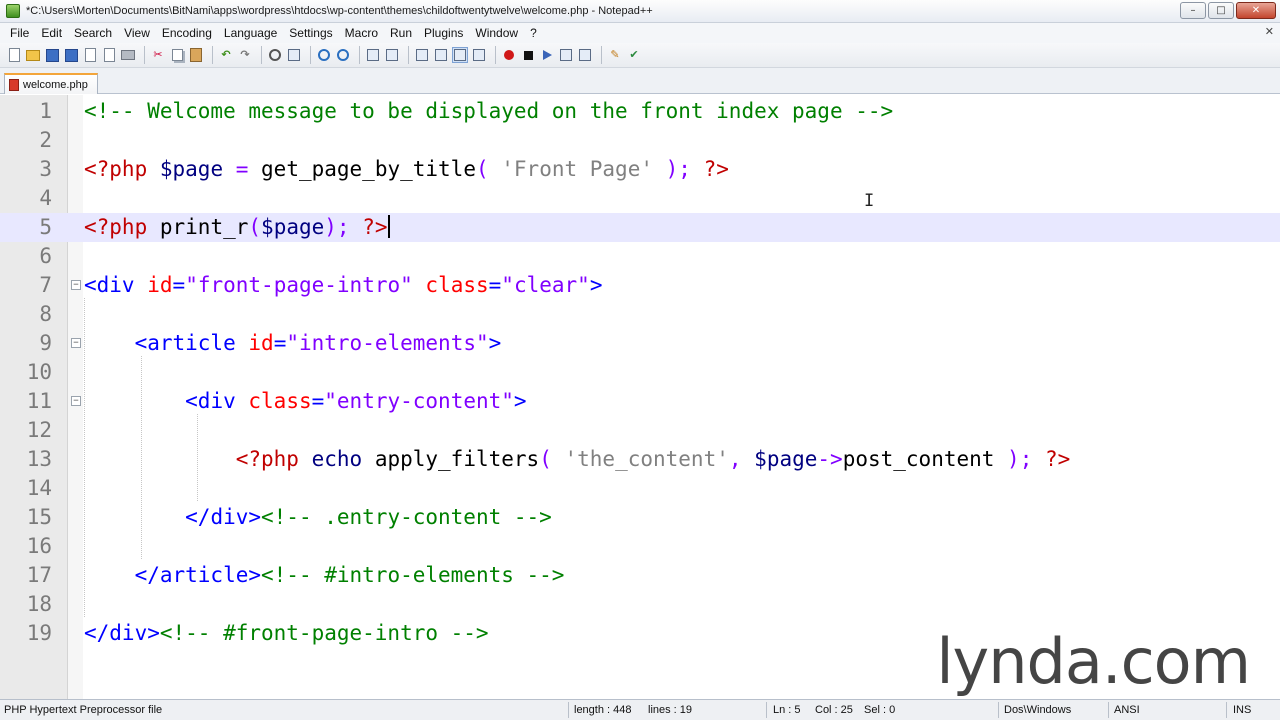  I want to click on code-line: 11 − <div class="entry-content">, so click(640, 401).